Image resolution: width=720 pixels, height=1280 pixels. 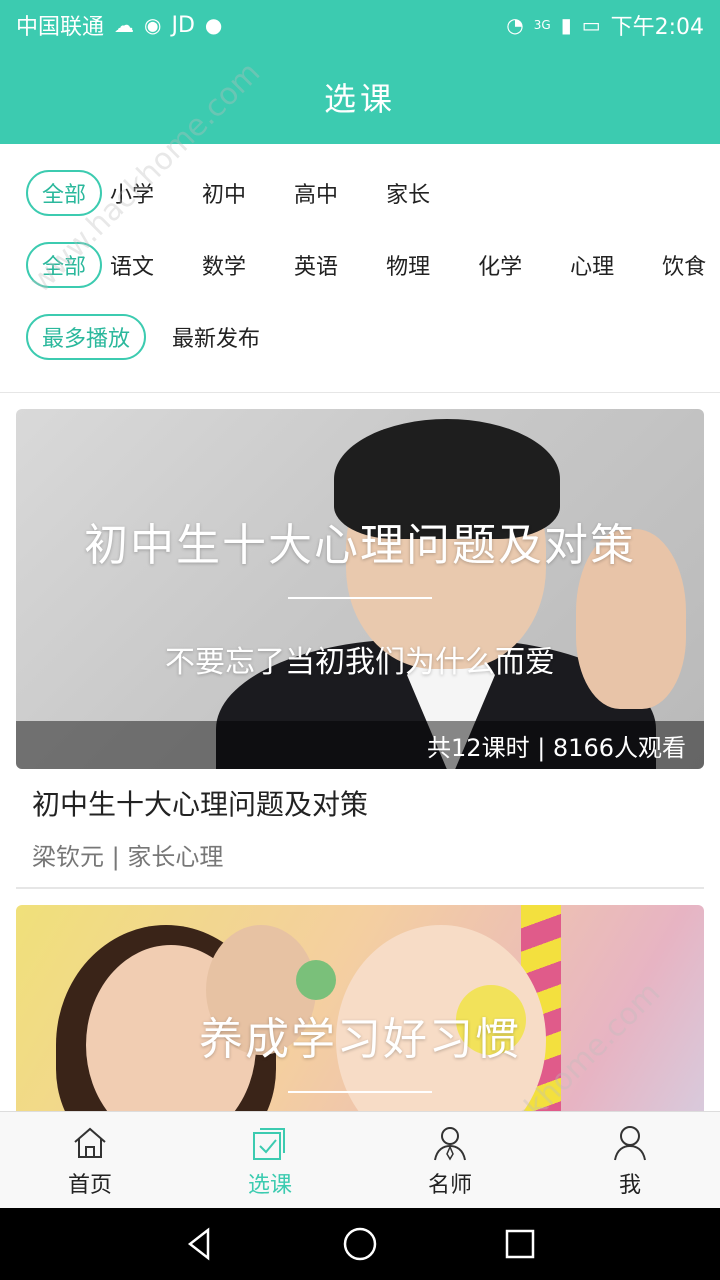 What do you see at coordinates (360, 1039) in the screenshot?
I see `banner-title: 养成学习好习惯` at bounding box center [360, 1039].